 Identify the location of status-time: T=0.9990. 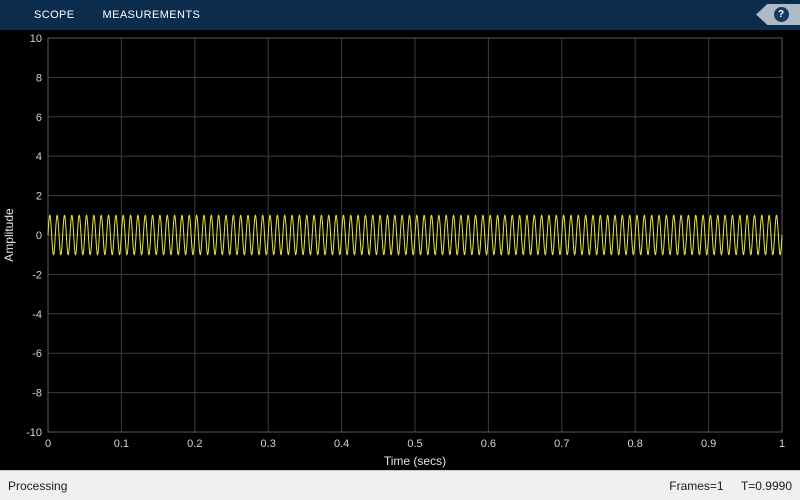
(766, 485).